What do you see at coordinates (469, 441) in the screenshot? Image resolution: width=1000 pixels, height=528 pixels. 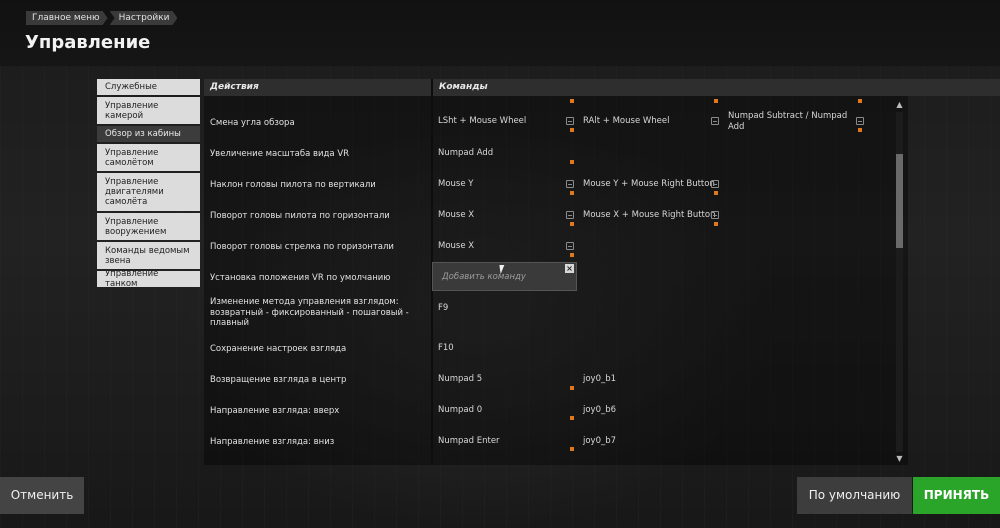 I see `command-binding: Numpad Enter` at bounding box center [469, 441].